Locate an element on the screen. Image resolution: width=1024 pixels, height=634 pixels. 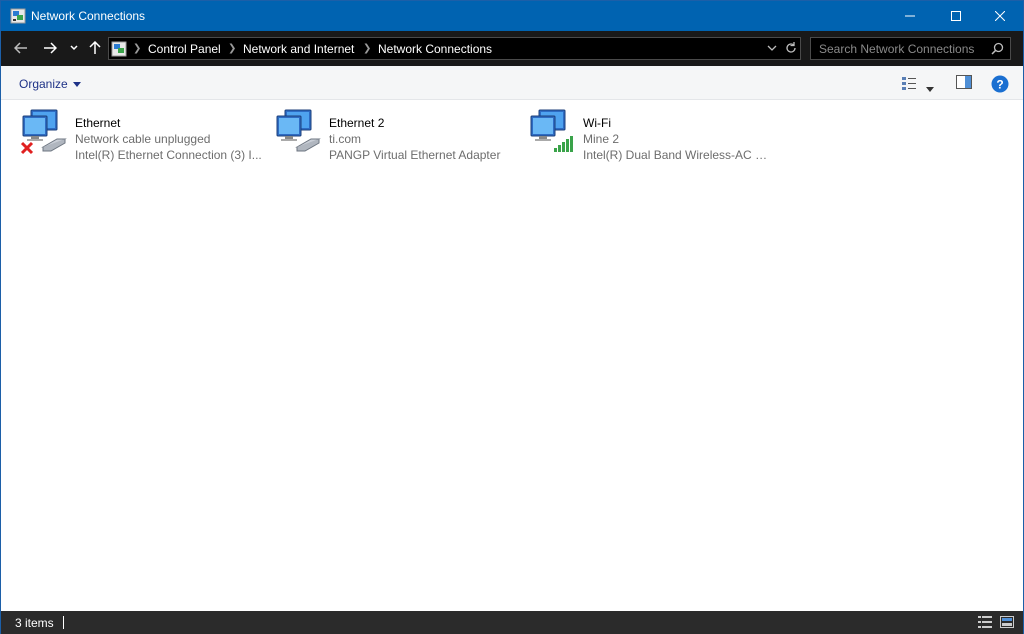
help-button: ? is located at coordinates (1000, 85).